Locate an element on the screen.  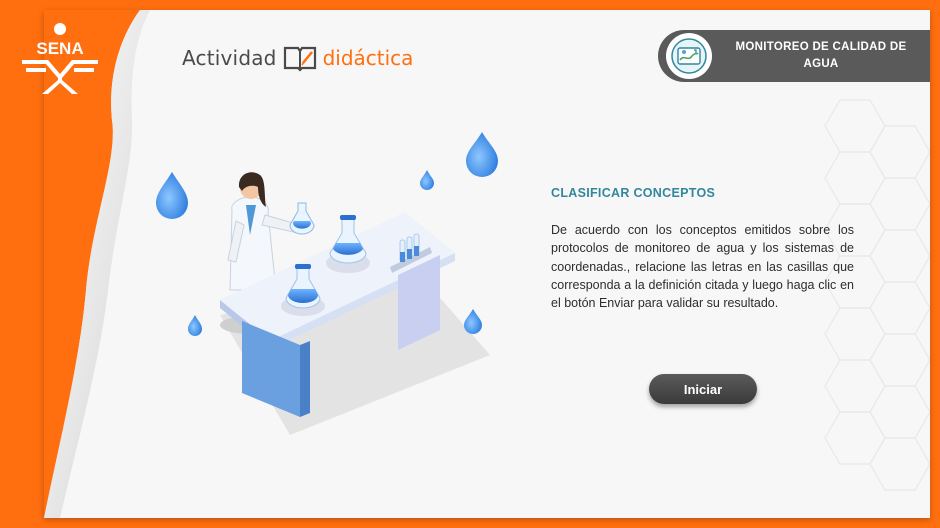
activity-logo: Actividad didáctica is located at coordinates (297, 58).